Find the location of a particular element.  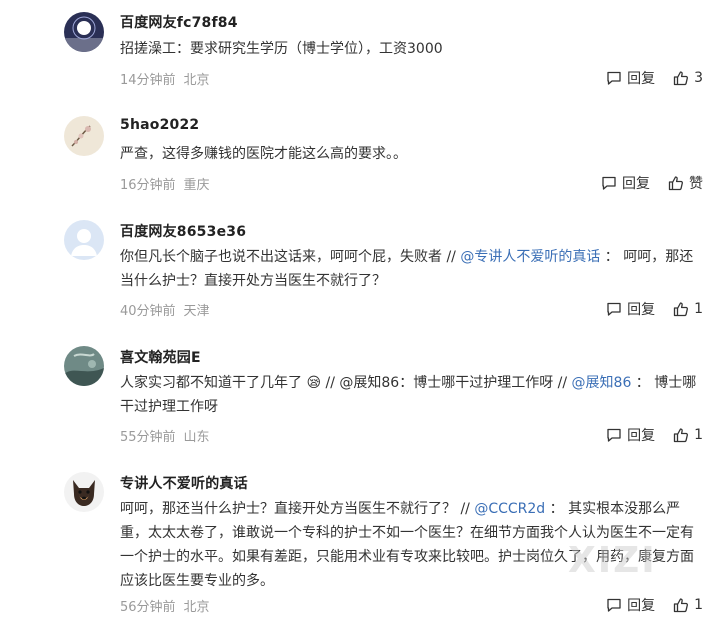

mention-link: @CCCR2d is located at coordinates (509, 509).